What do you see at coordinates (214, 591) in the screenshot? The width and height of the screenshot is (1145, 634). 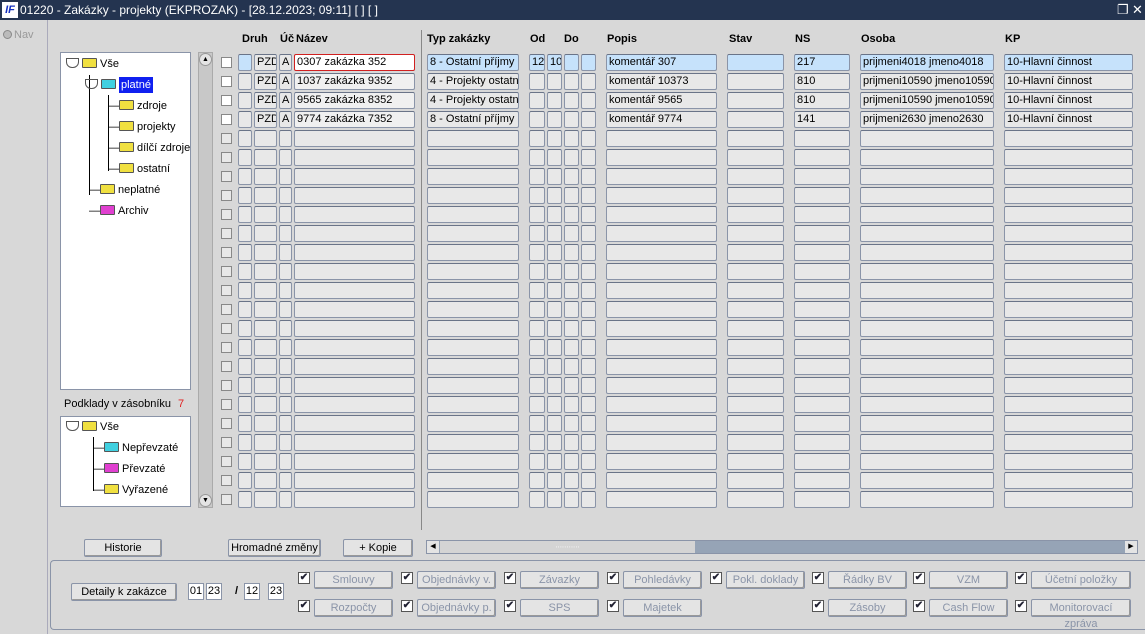 I see `from-year-input: 23` at bounding box center [214, 591].